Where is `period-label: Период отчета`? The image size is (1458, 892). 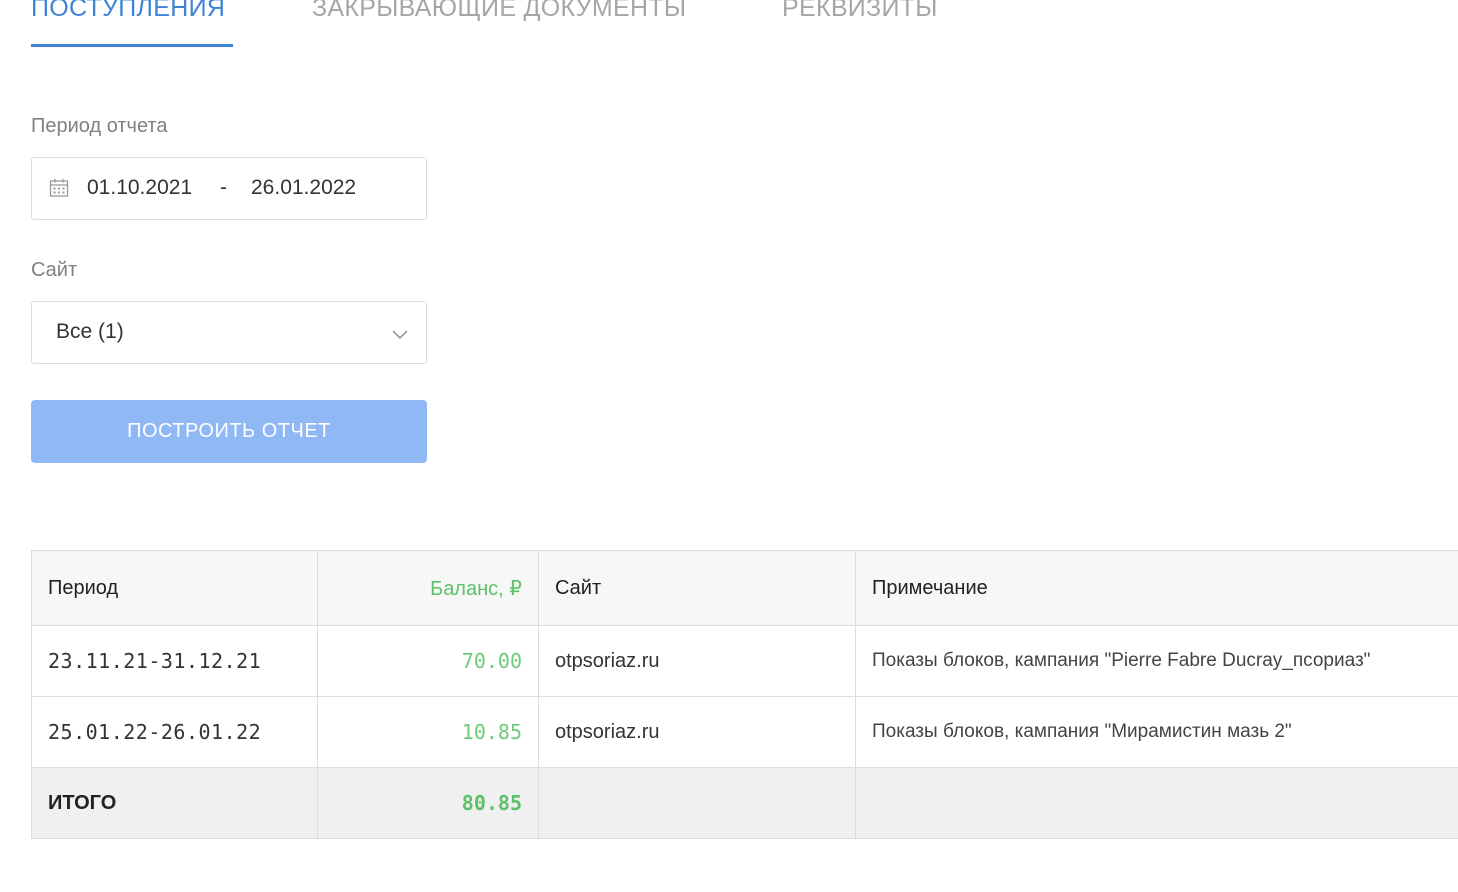
period-label: Период отчета is located at coordinates (99, 126).